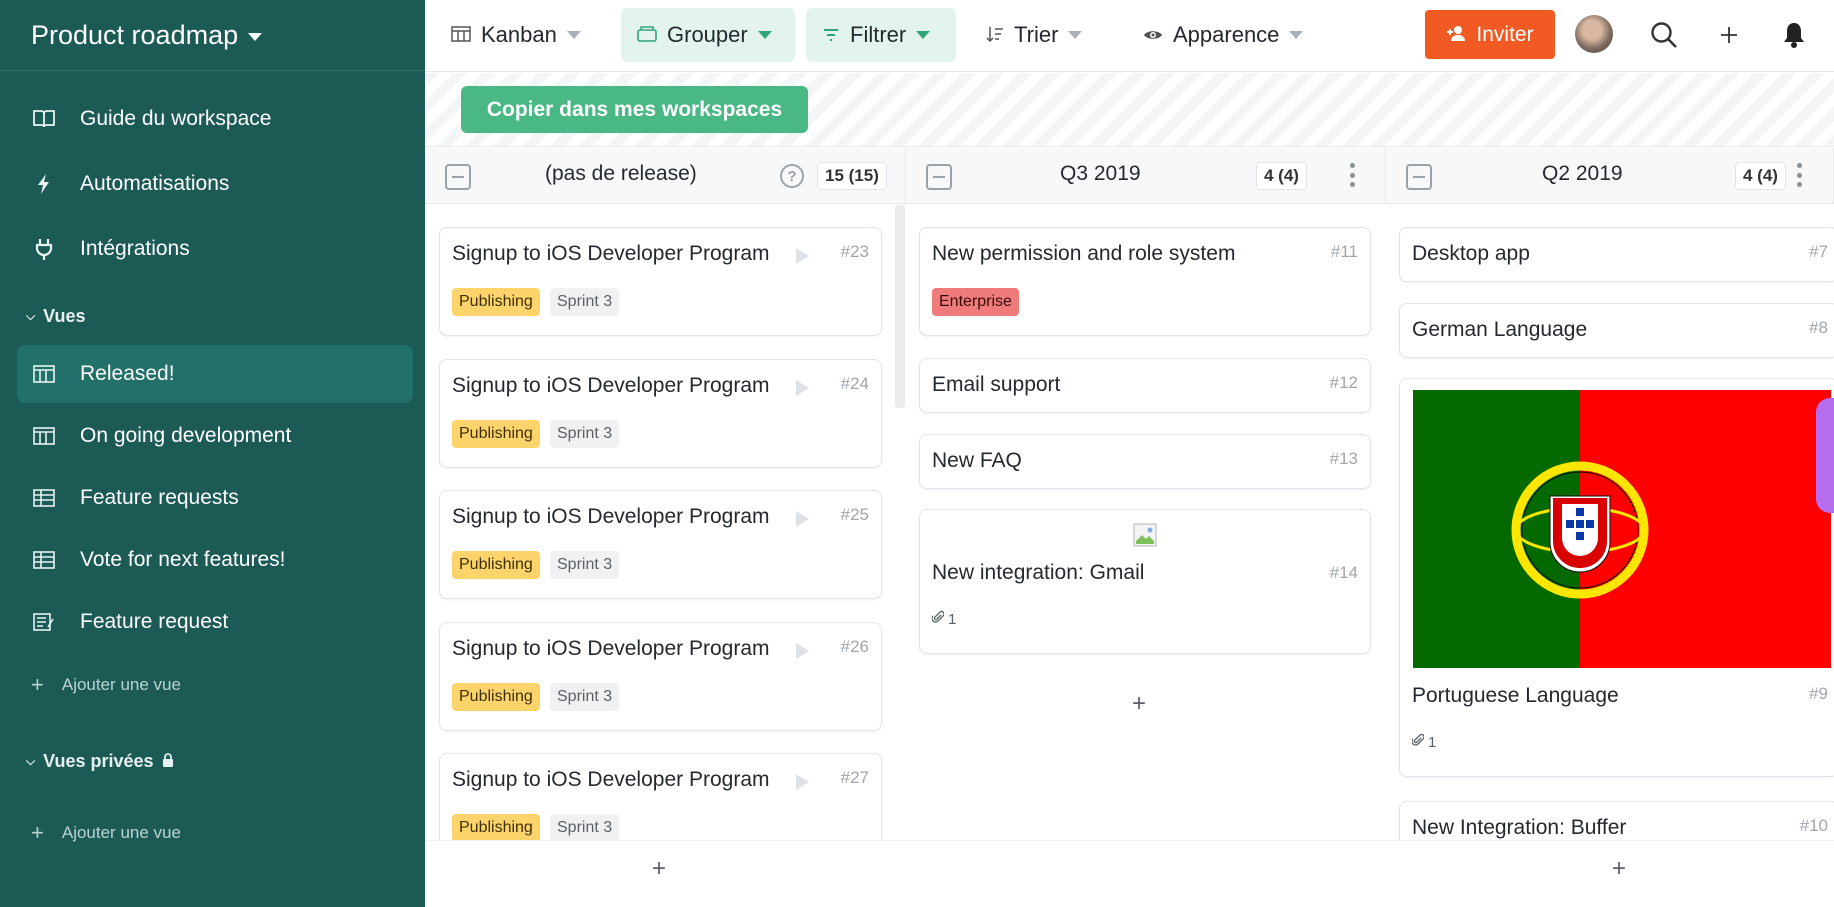 Image resolution: width=1834 pixels, height=907 pixels. Describe the element at coordinates (106, 833) in the screenshot. I see `add-private-view-button: + Ajouter une vue` at that location.